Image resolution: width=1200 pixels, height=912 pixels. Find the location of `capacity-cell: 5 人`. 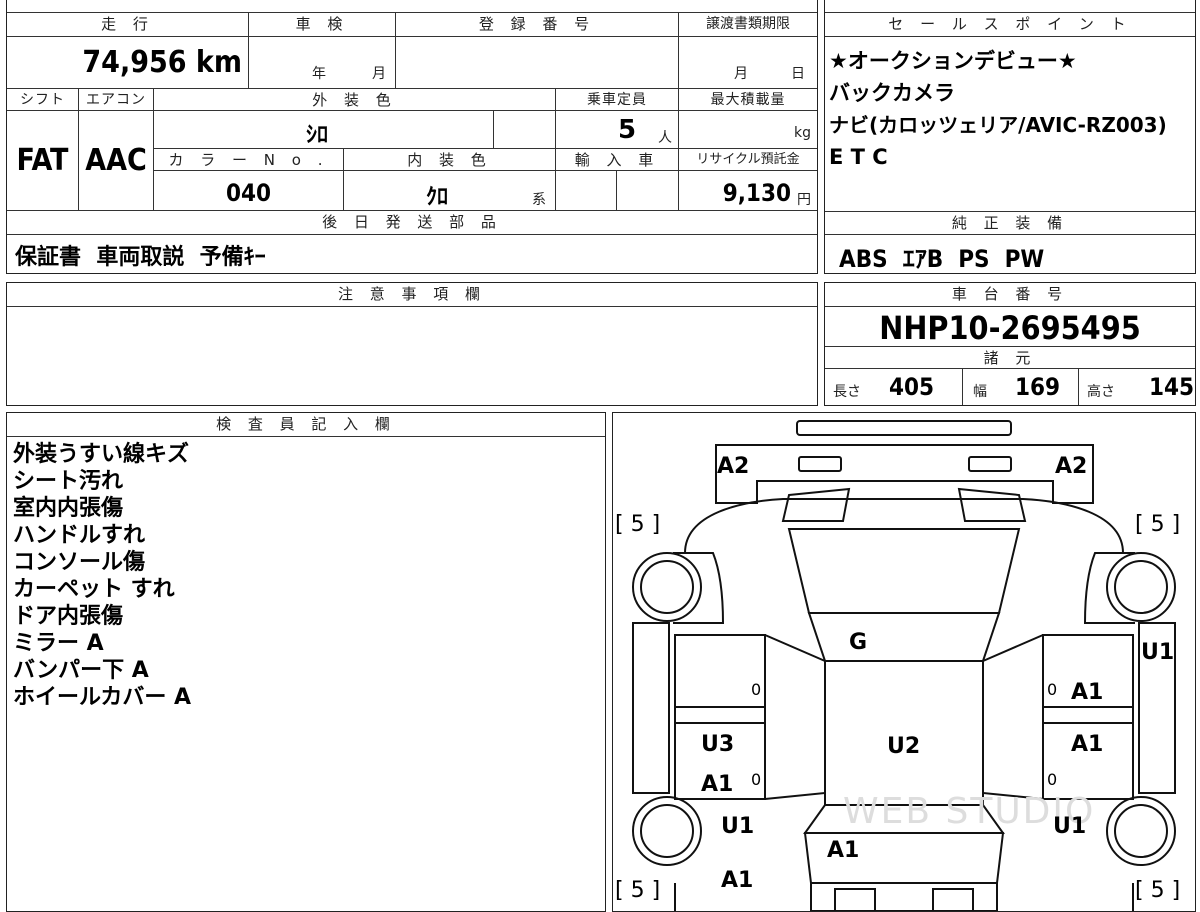

capacity-cell: 5 人 is located at coordinates (617, 130).